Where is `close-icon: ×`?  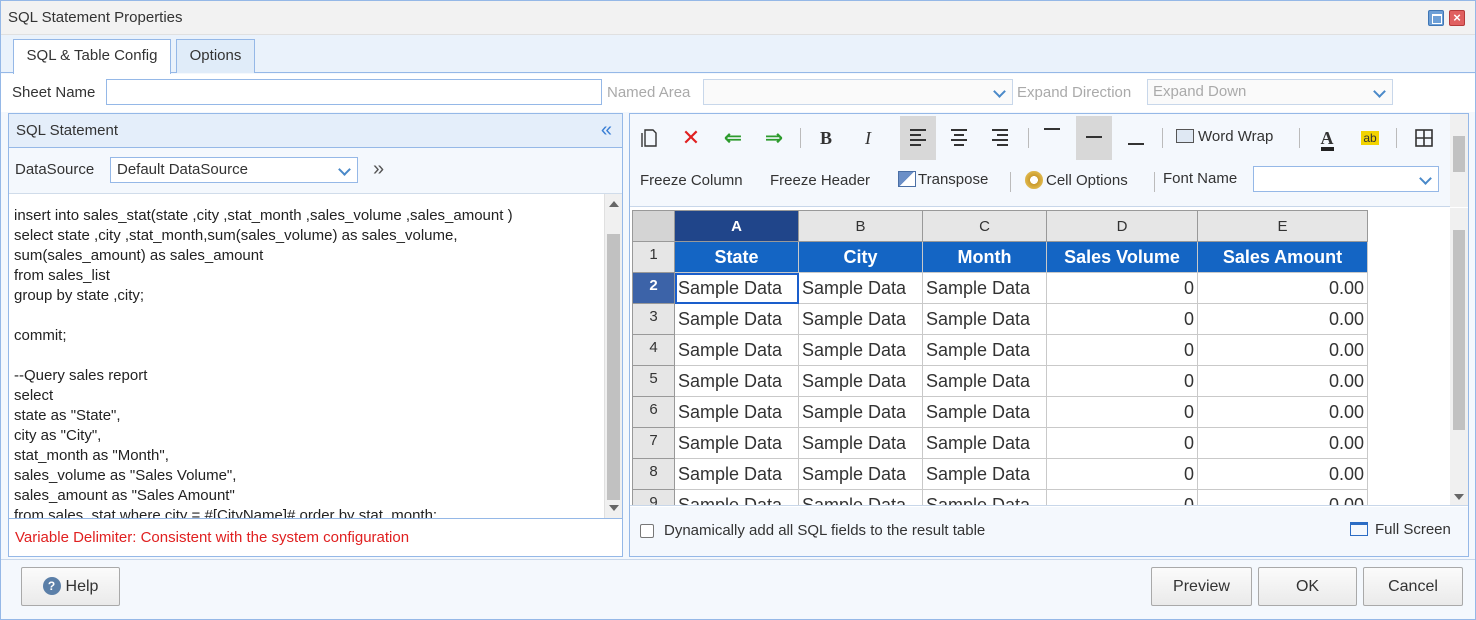
close-icon: × is located at coordinates (1457, 18).